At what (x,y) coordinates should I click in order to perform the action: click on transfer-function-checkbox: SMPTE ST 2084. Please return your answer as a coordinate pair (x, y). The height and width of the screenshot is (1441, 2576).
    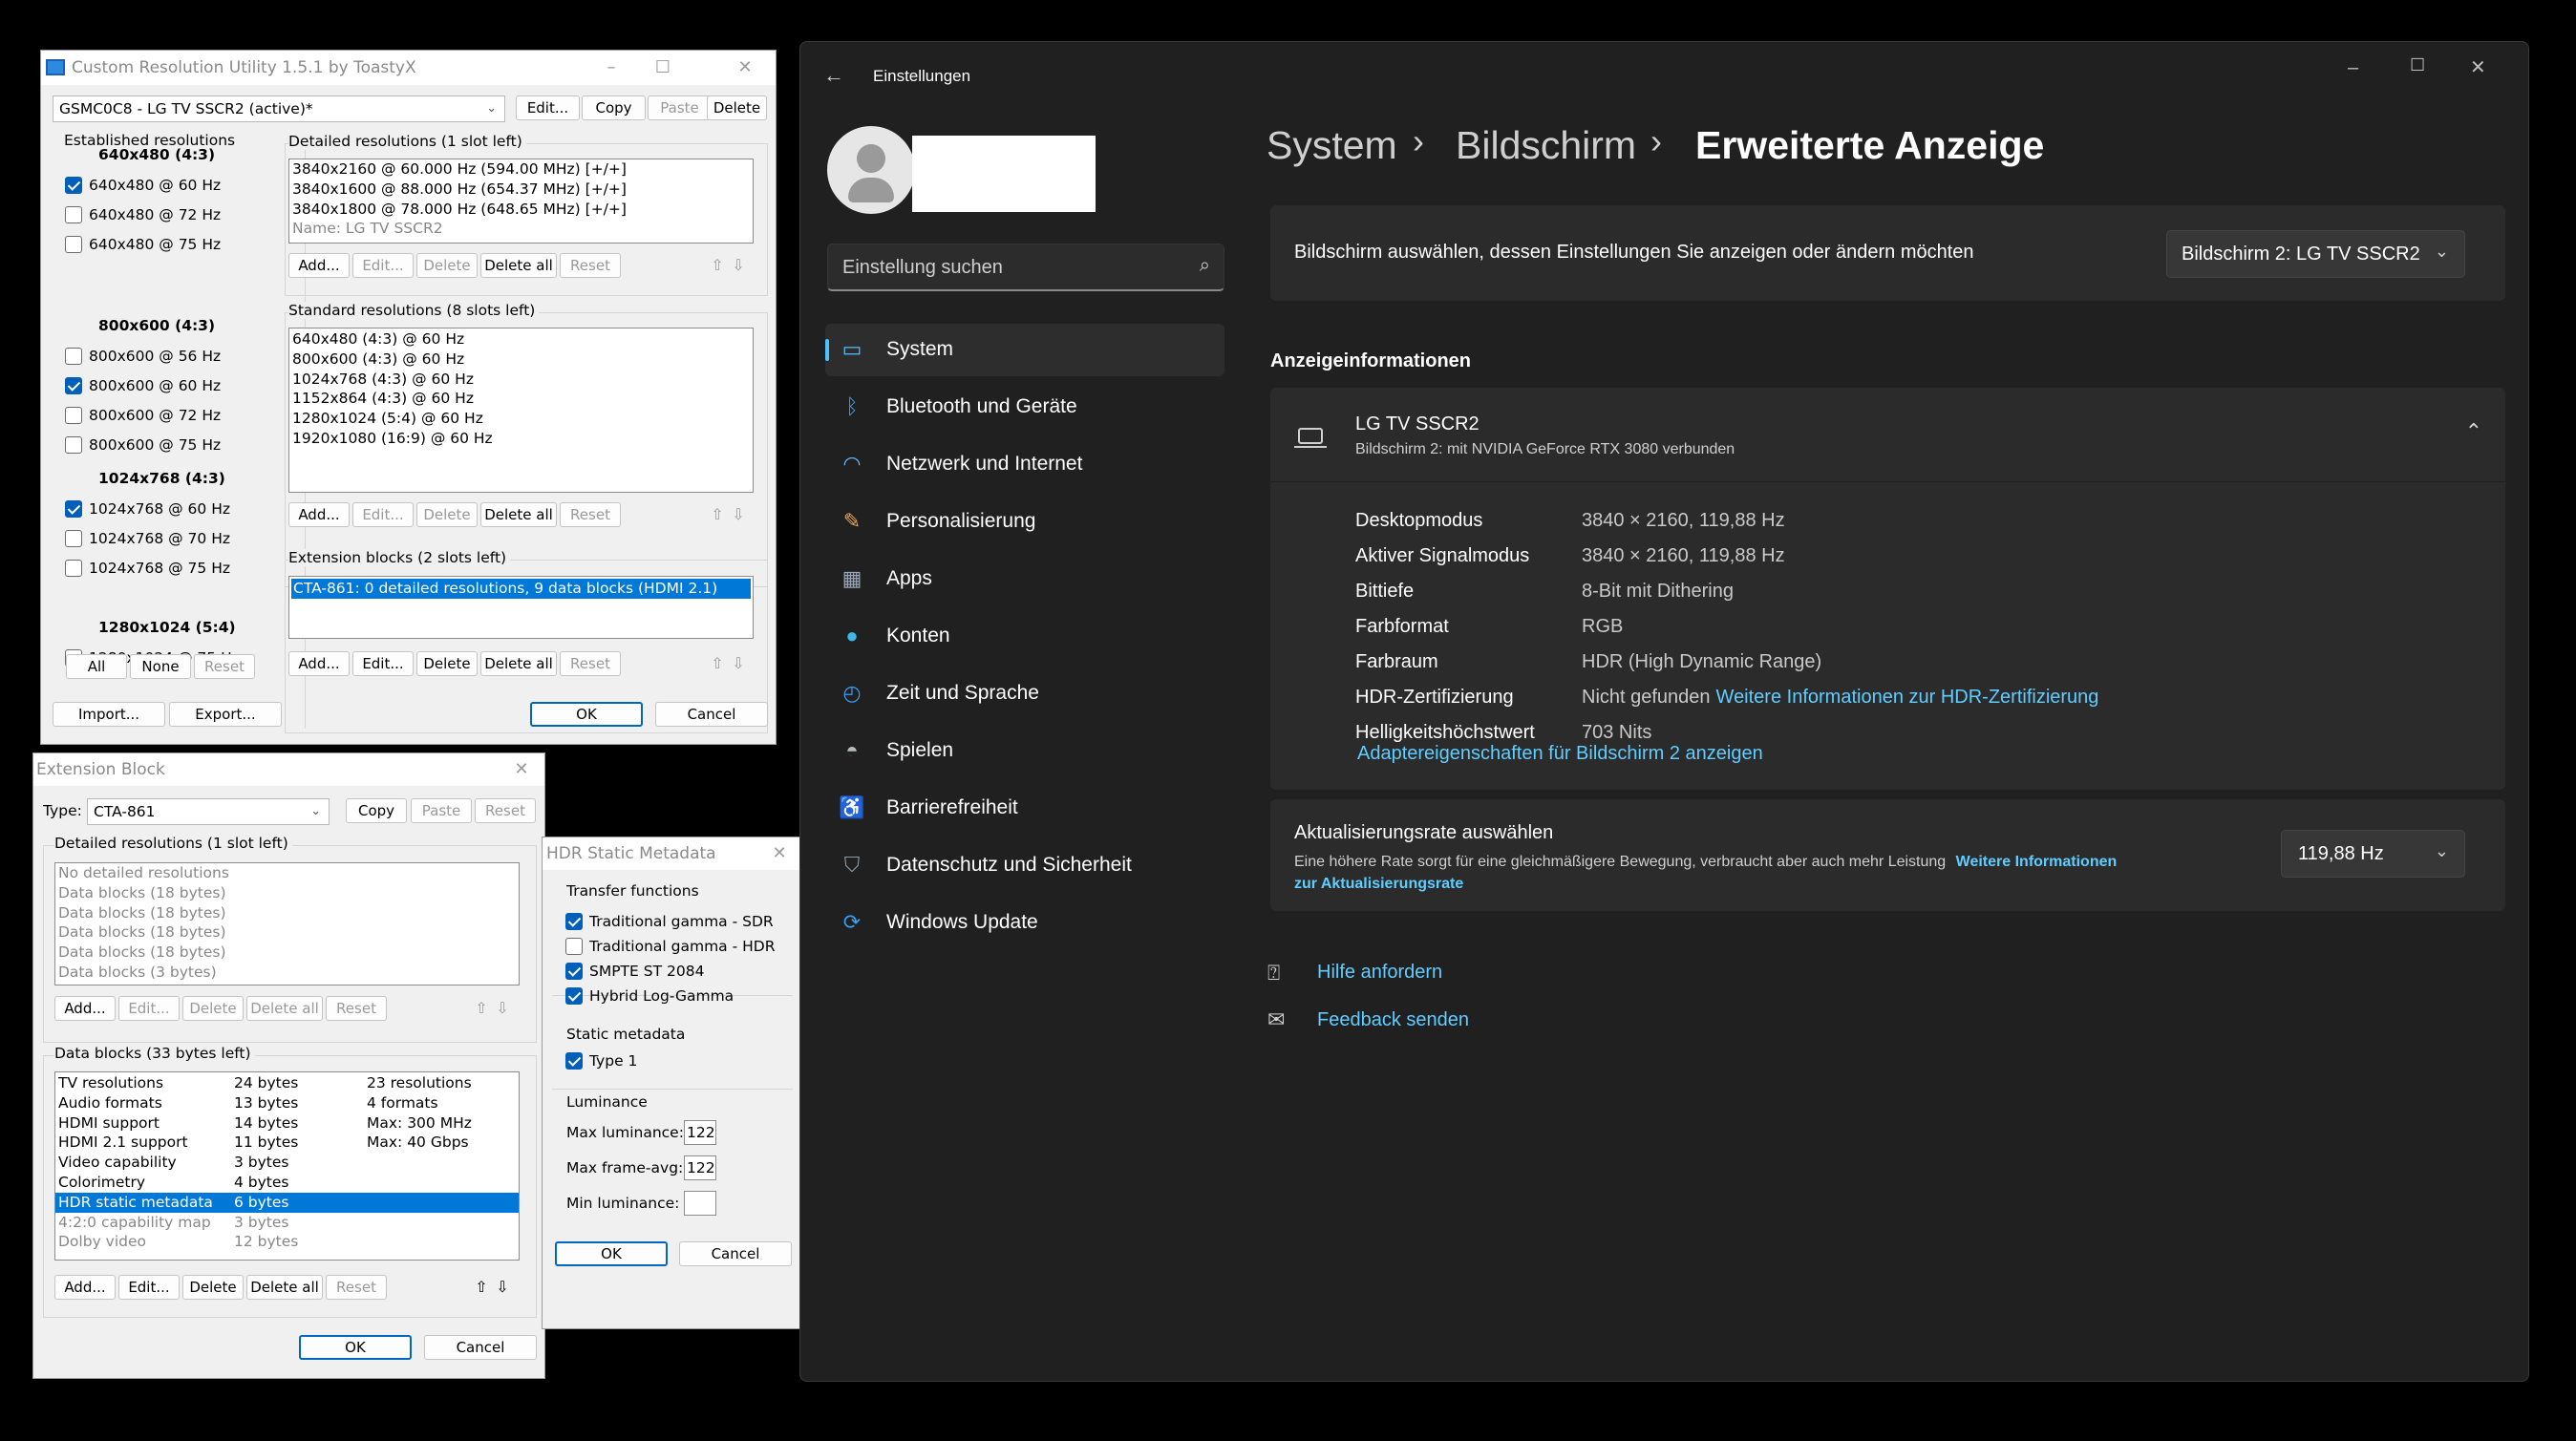
    Looking at the image, I should click on (634, 972).